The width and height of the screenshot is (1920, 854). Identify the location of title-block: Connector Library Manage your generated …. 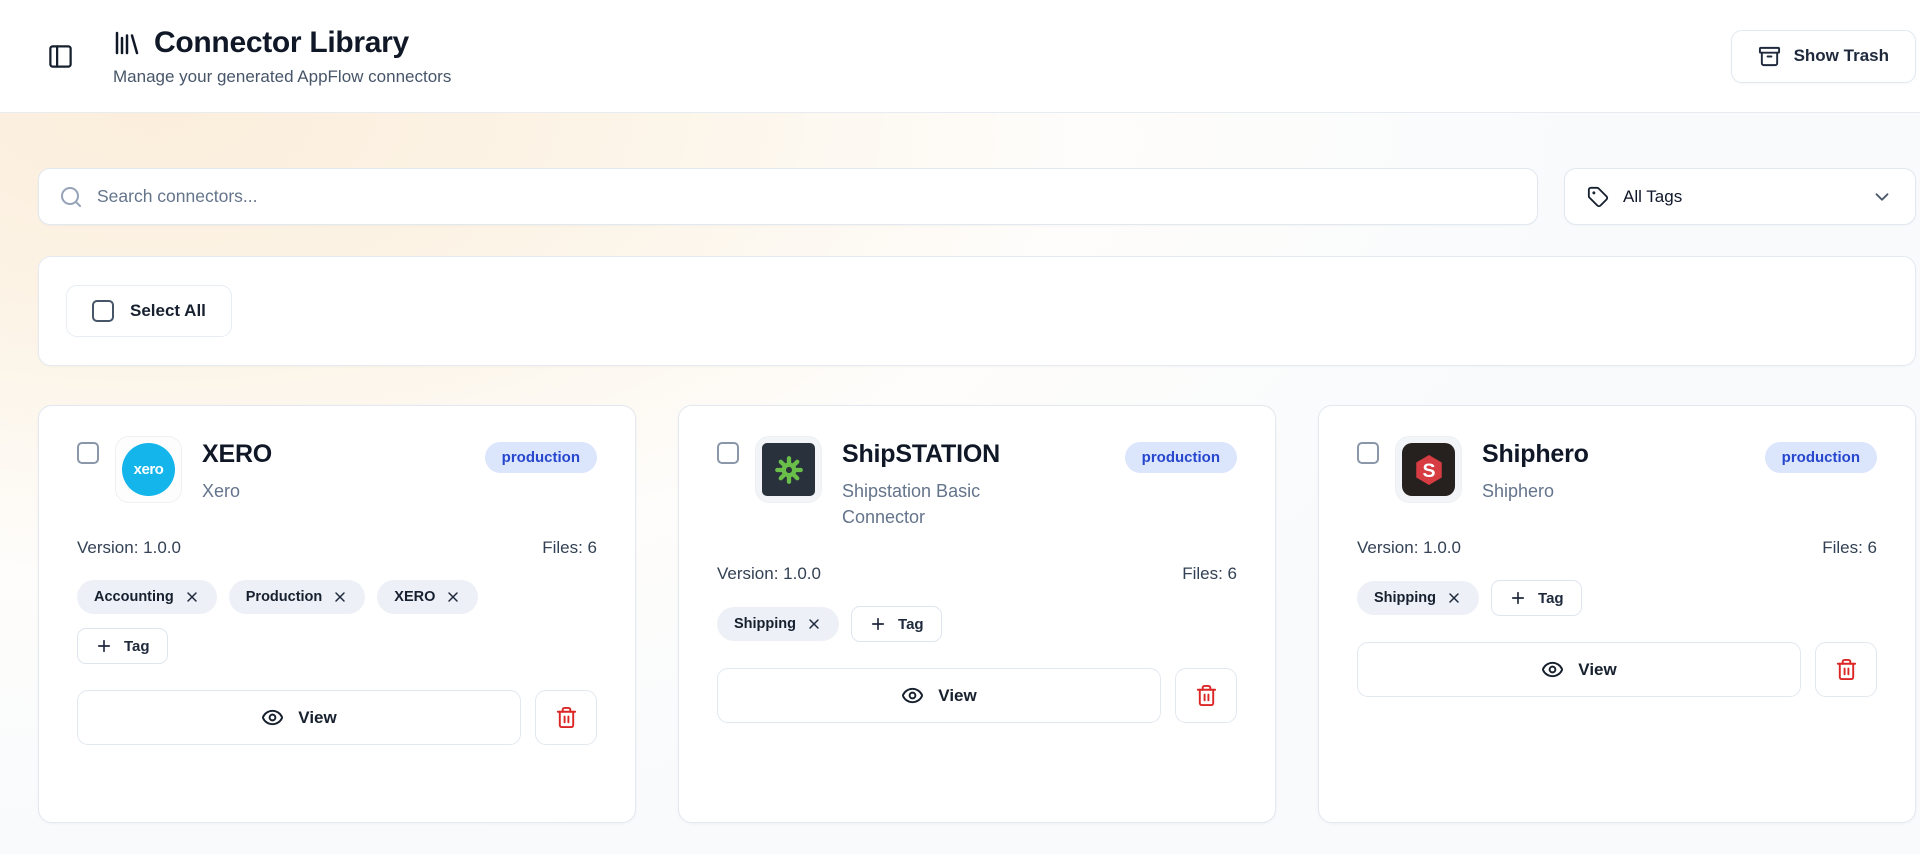
(281, 56).